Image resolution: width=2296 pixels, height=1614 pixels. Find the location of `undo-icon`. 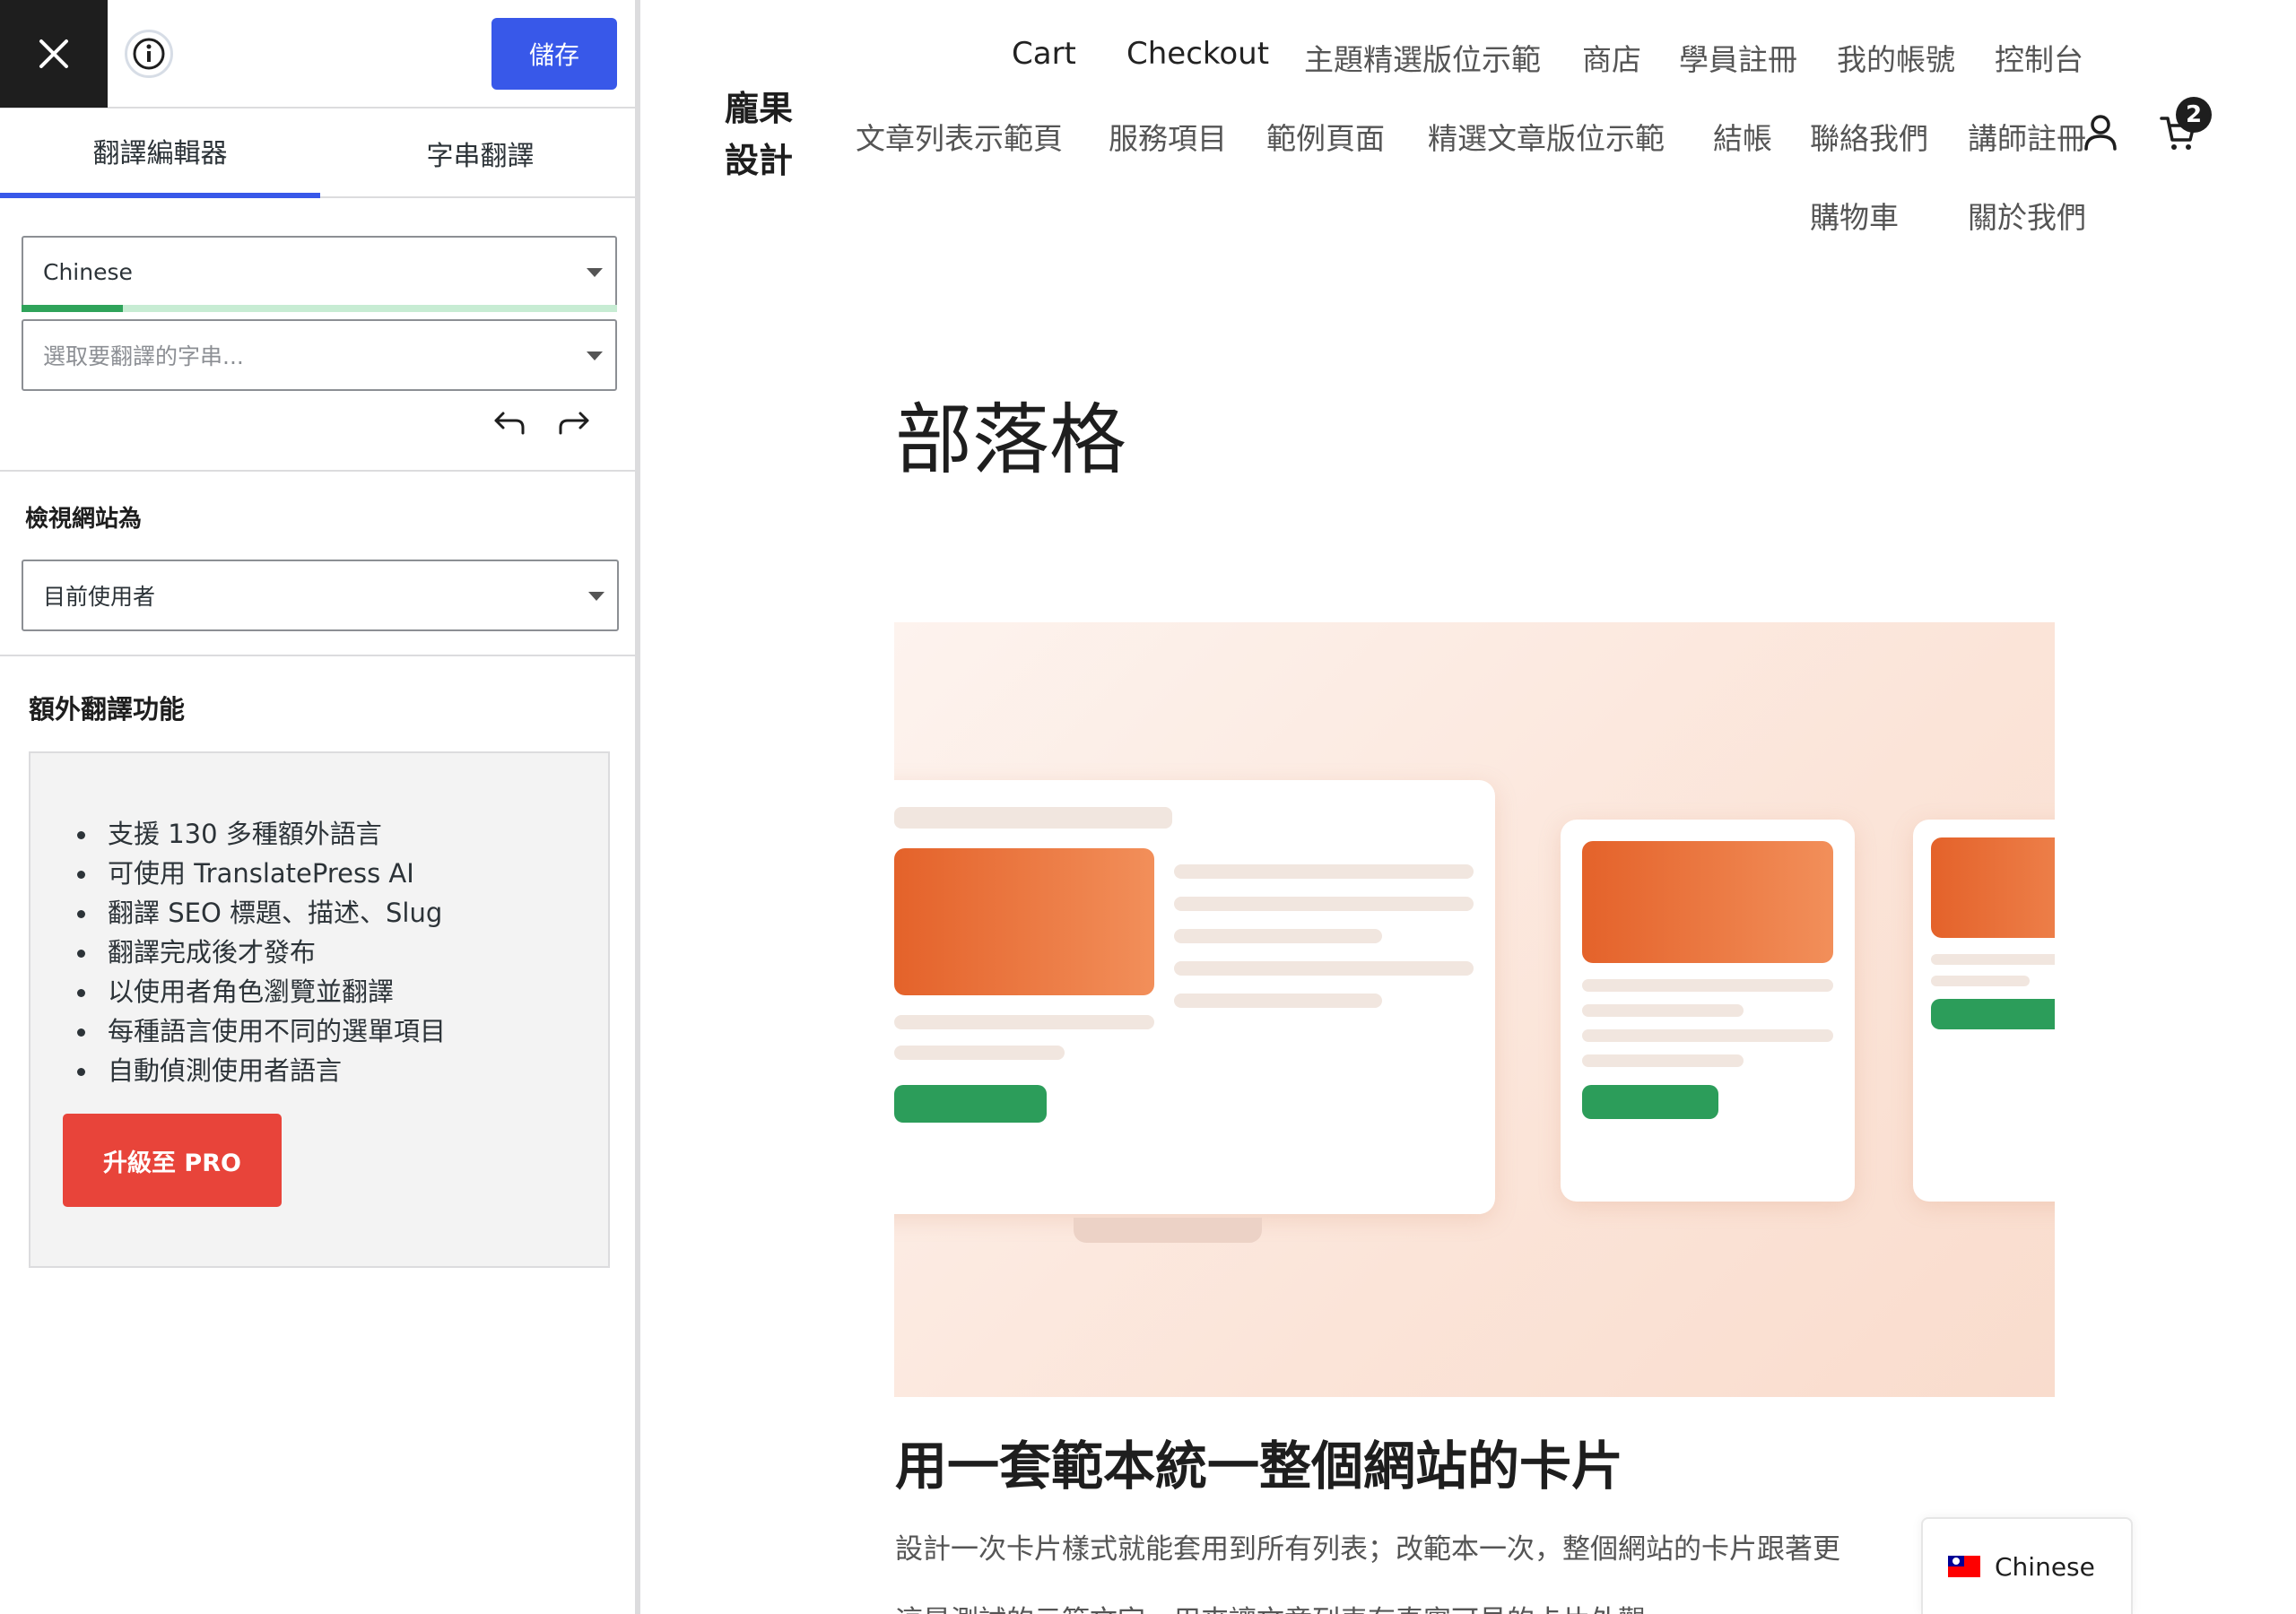

undo-icon is located at coordinates (509, 423).